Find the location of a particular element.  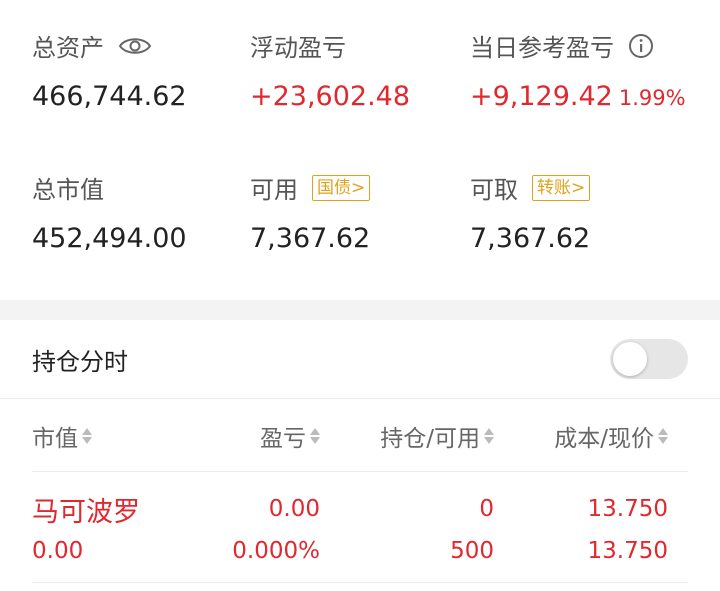

row-price: 13.750 is located at coordinates (627, 551).